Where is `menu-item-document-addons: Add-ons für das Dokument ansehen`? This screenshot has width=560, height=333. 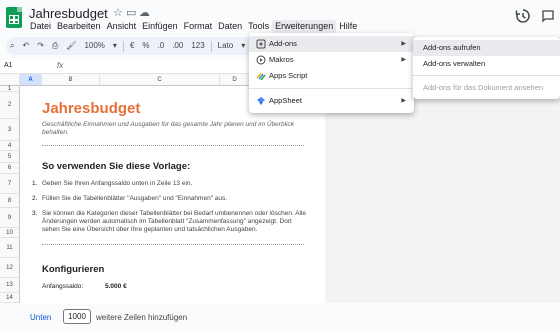 menu-item-document-addons: Add-ons für das Dokument ansehen is located at coordinates (483, 87).